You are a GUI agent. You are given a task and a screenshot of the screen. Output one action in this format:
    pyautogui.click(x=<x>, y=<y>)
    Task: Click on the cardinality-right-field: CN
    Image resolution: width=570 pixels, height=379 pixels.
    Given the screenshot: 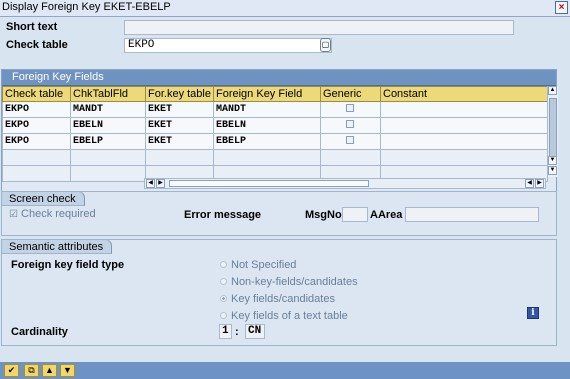 What is the action you would take?
    pyautogui.click(x=255, y=331)
    